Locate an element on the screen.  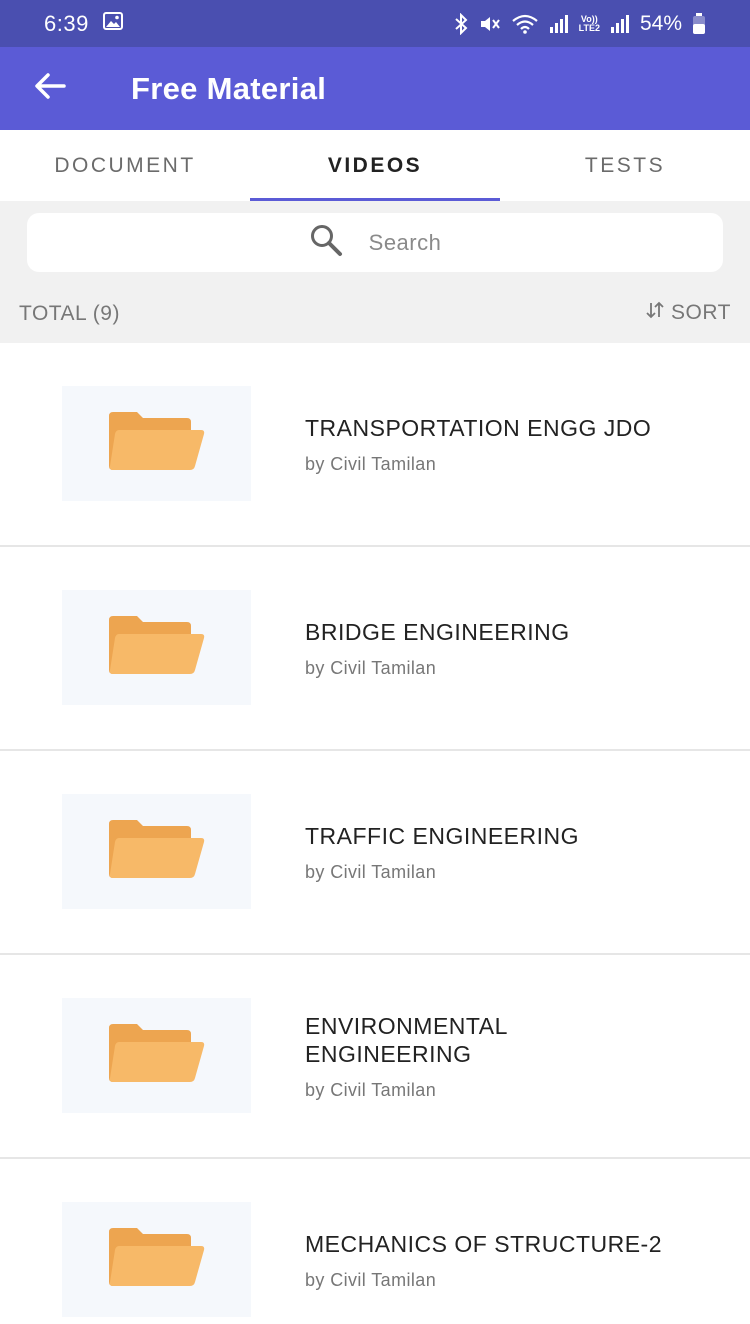
item-text: TRANSPORTATION ENGG JDO by Civil Tamilan is located at coordinates (515, 444).